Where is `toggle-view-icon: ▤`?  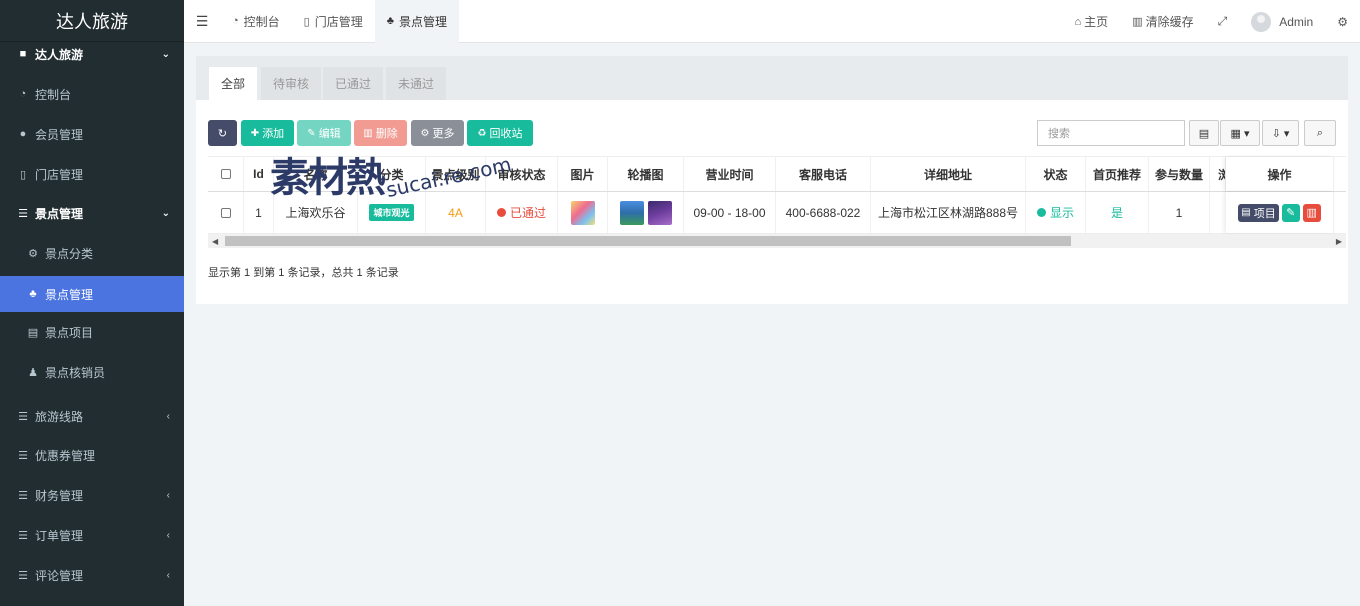
toggle-view-icon: ▤ is located at coordinates (1204, 133).